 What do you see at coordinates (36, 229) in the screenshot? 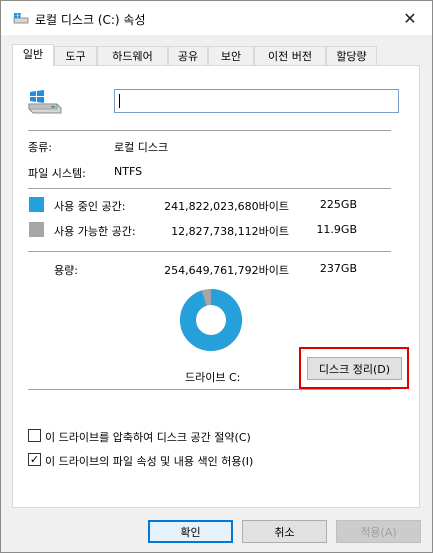
I see `free-space-swatch` at bounding box center [36, 229].